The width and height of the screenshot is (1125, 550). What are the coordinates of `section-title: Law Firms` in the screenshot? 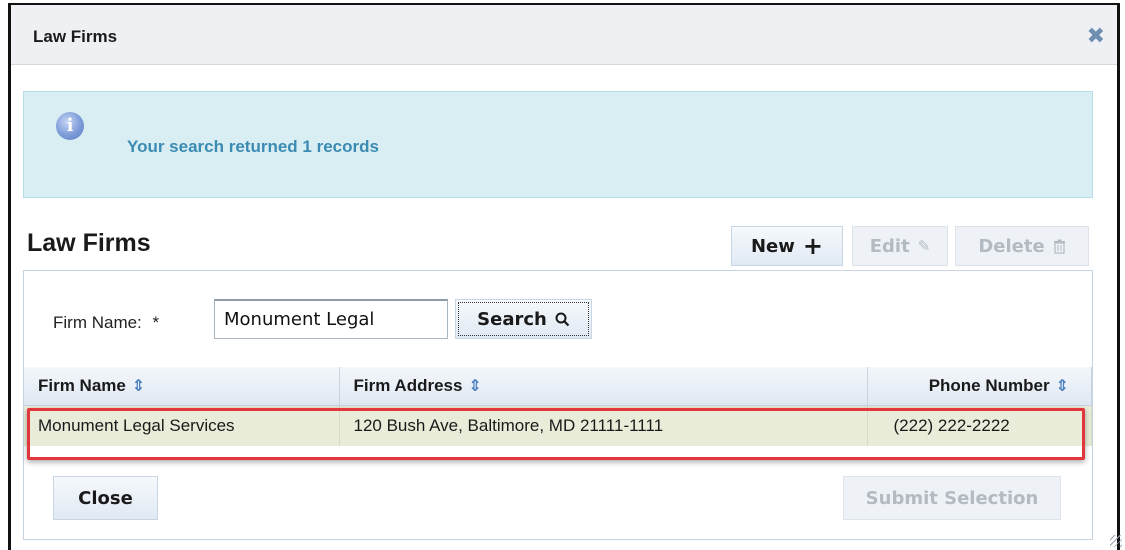 It's located at (89, 243).